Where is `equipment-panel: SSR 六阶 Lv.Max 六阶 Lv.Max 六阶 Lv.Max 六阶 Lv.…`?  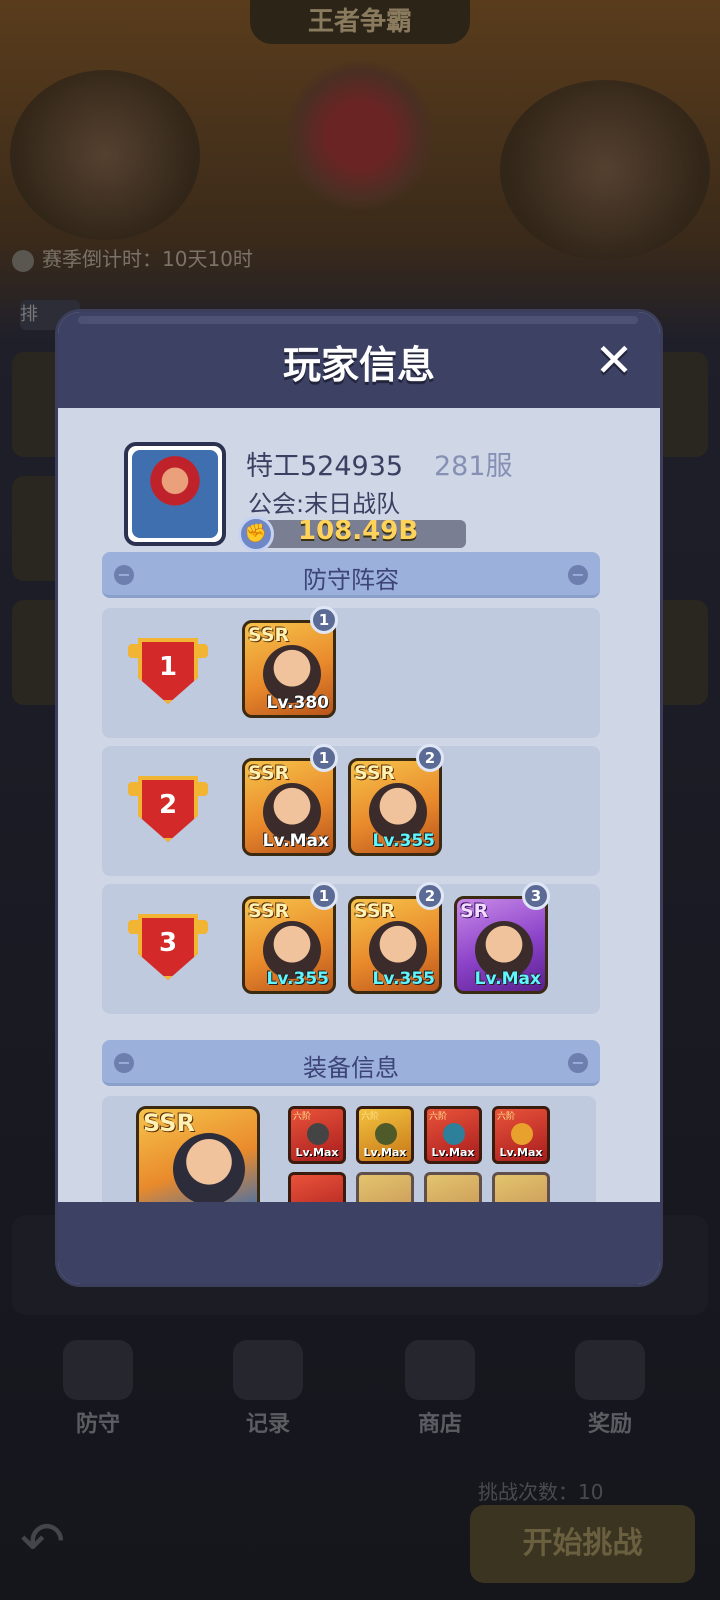 equipment-panel: SSR 六阶 Lv.Max 六阶 Lv.Max 六阶 Lv.Max 六阶 Lv.… is located at coordinates (349, 1149).